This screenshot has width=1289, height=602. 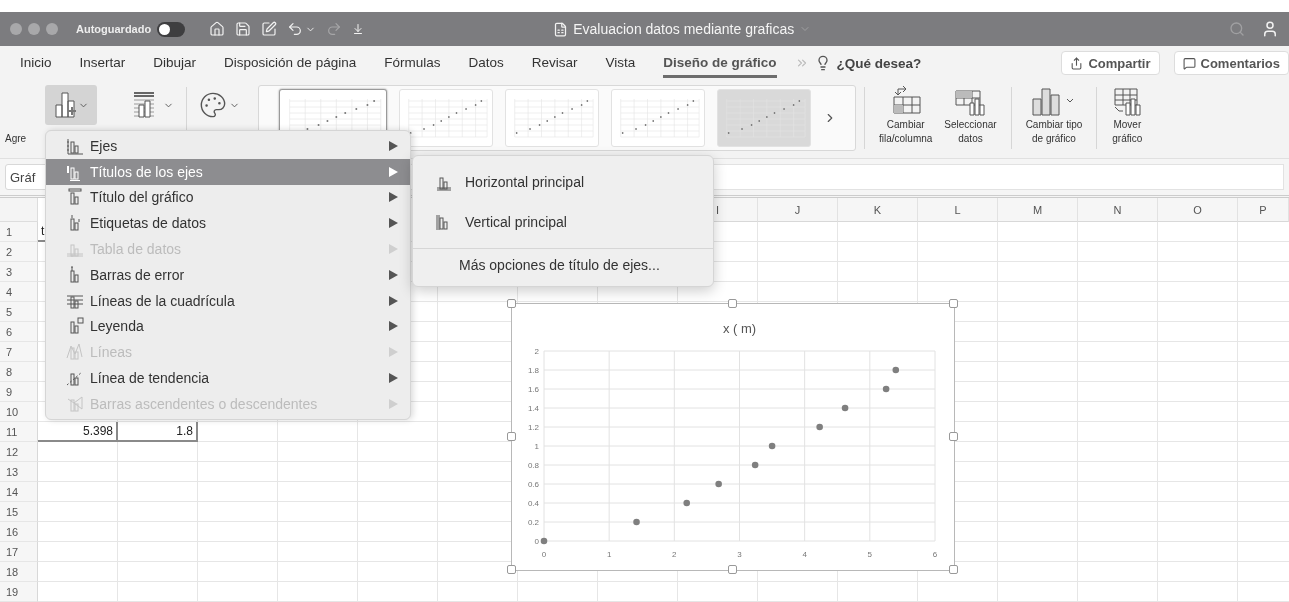 I want to click on axis-tick-label: 0.4, so click(x=533, y=503).